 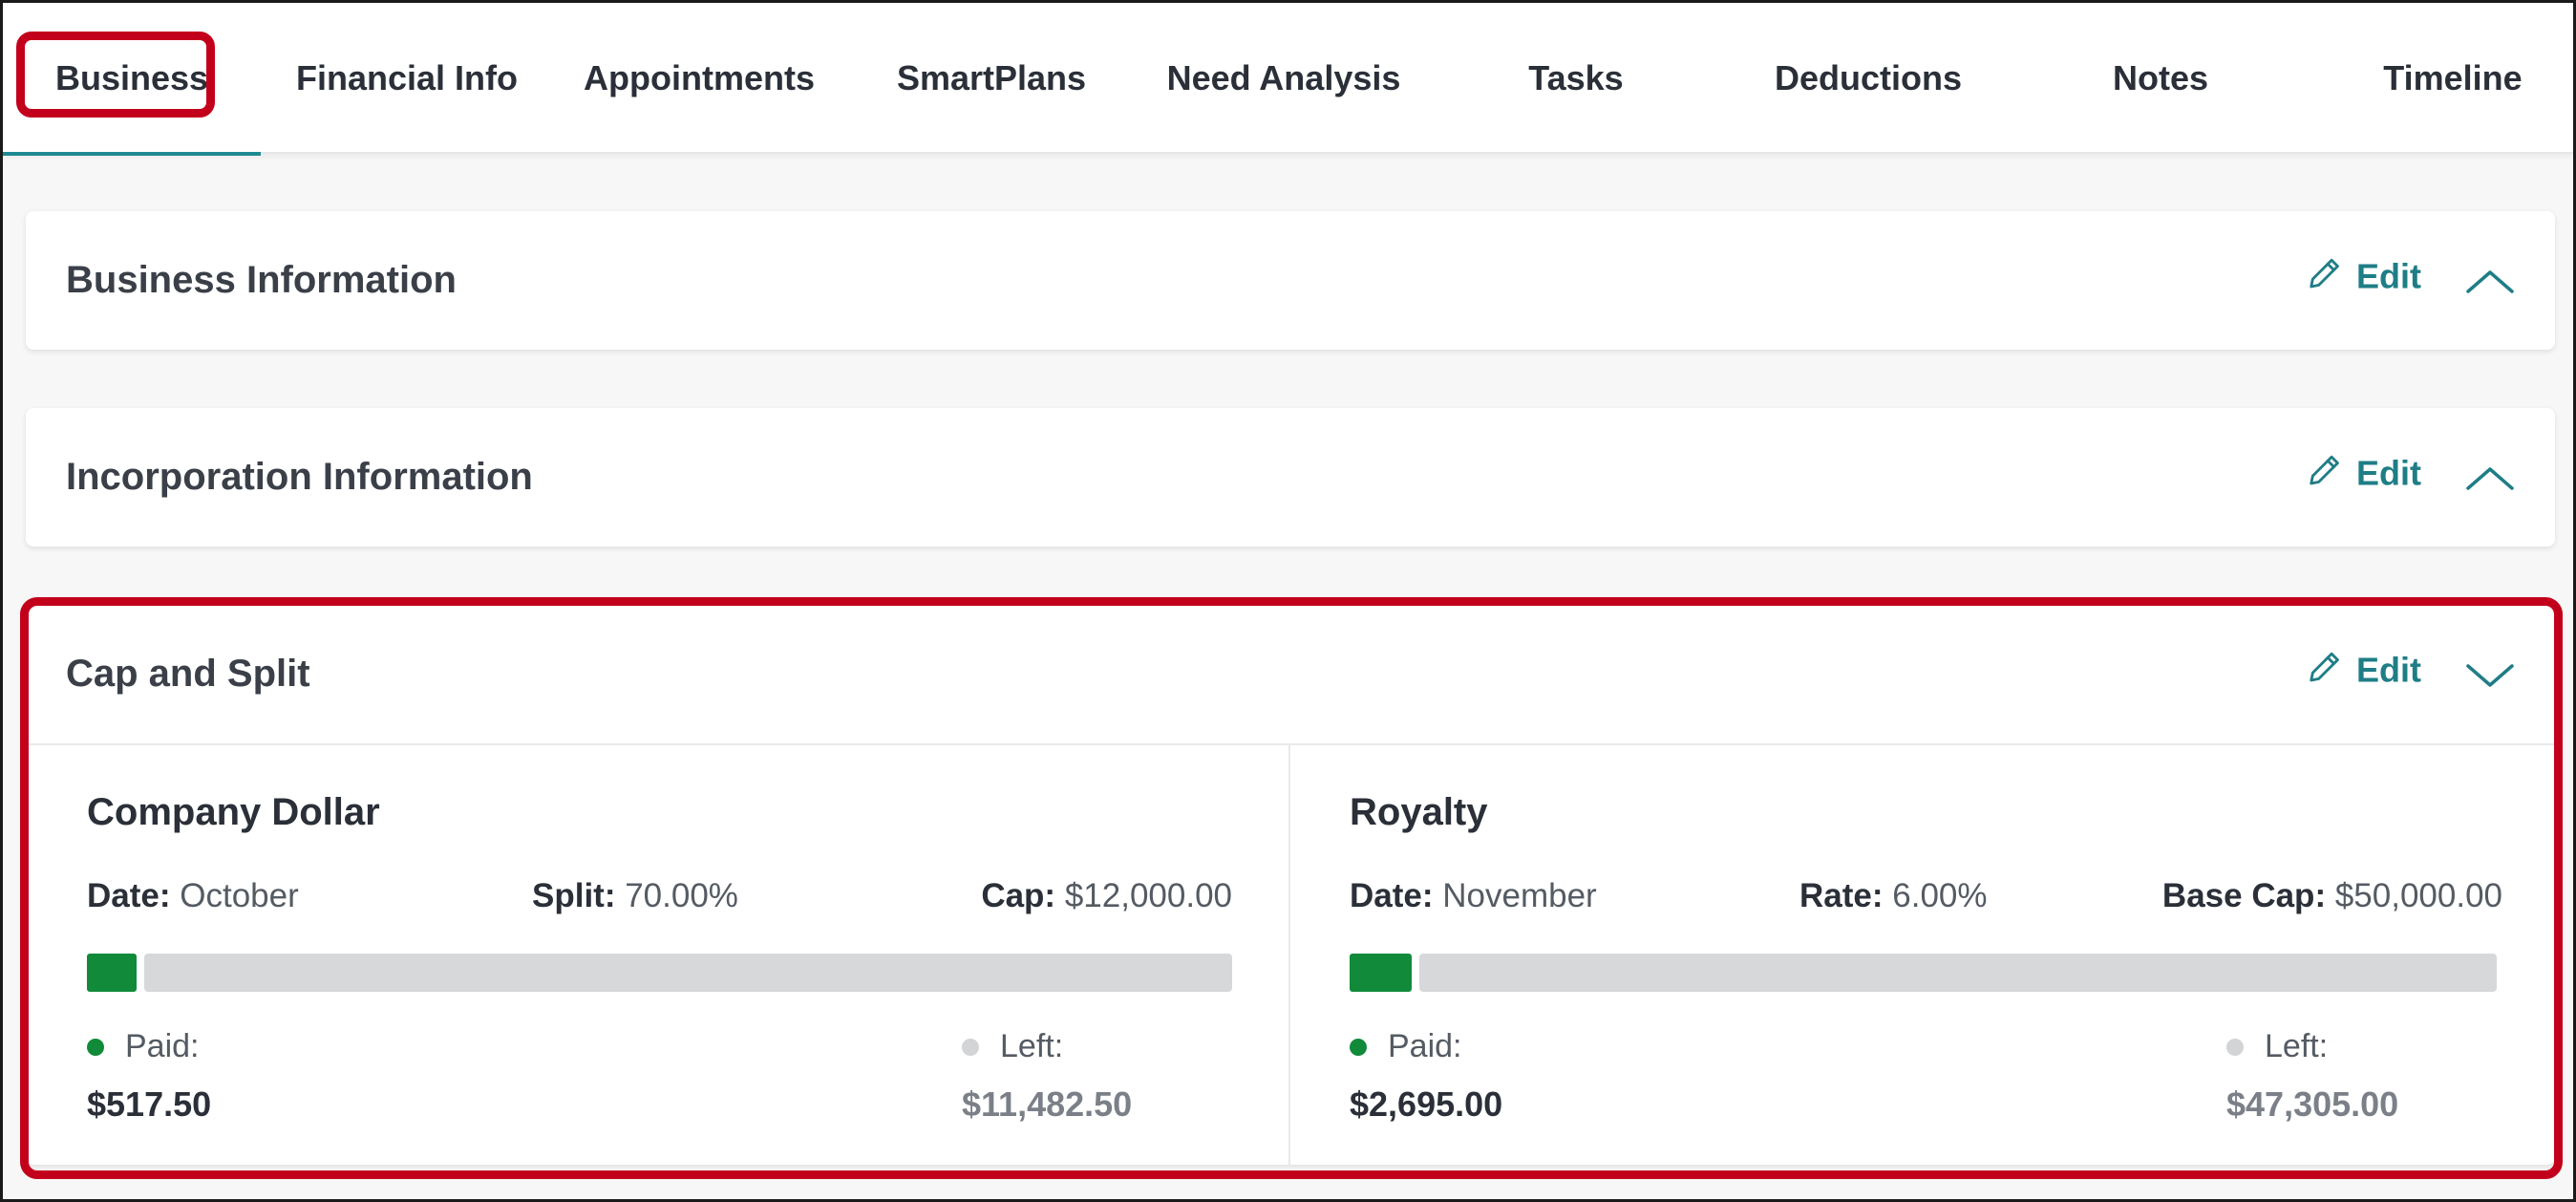 I want to click on company-dollar-left-amount: $11,482.50, so click(x=1047, y=1104).